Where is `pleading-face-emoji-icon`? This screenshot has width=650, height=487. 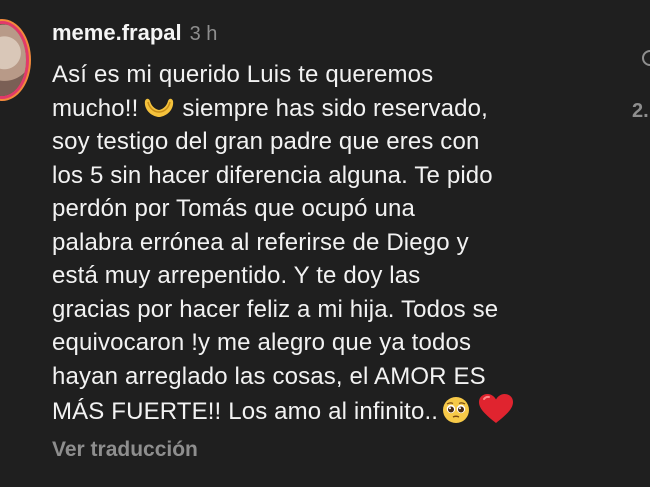 pleading-face-emoji-icon is located at coordinates (456, 410).